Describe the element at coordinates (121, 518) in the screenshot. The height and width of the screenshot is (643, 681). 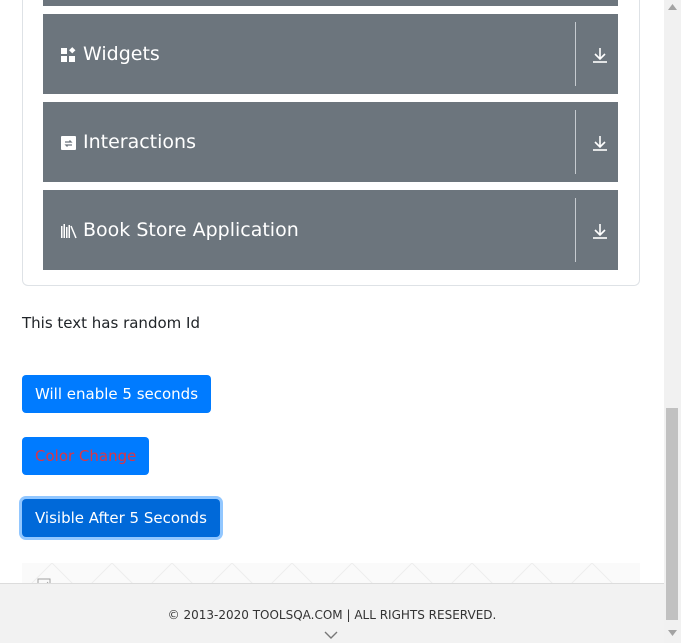
I see `visible-after-button: Visible After 5 Seconds` at that location.